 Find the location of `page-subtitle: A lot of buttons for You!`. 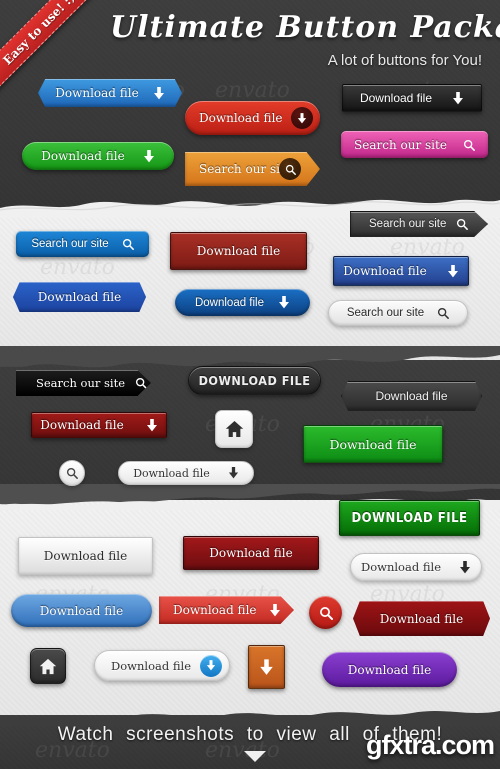

page-subtitle: A lot of buttons for You! is located at coordinates (404, 60).